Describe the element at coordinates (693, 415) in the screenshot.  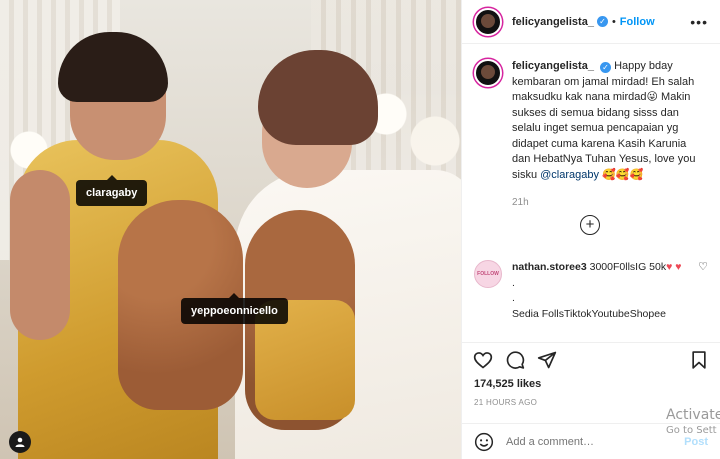
I see `watermark-line: Activate` at that location.